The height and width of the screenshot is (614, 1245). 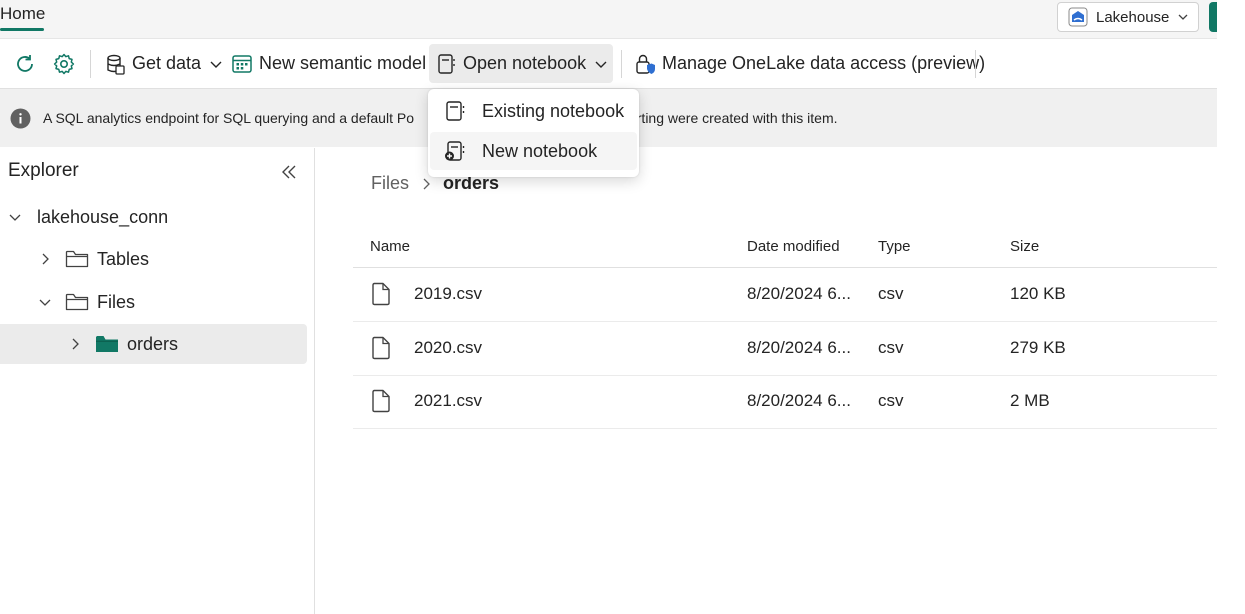 I want to click on manage-onelake-access-label: Manage OneLake data access (preview), so click(x=824, y=63).